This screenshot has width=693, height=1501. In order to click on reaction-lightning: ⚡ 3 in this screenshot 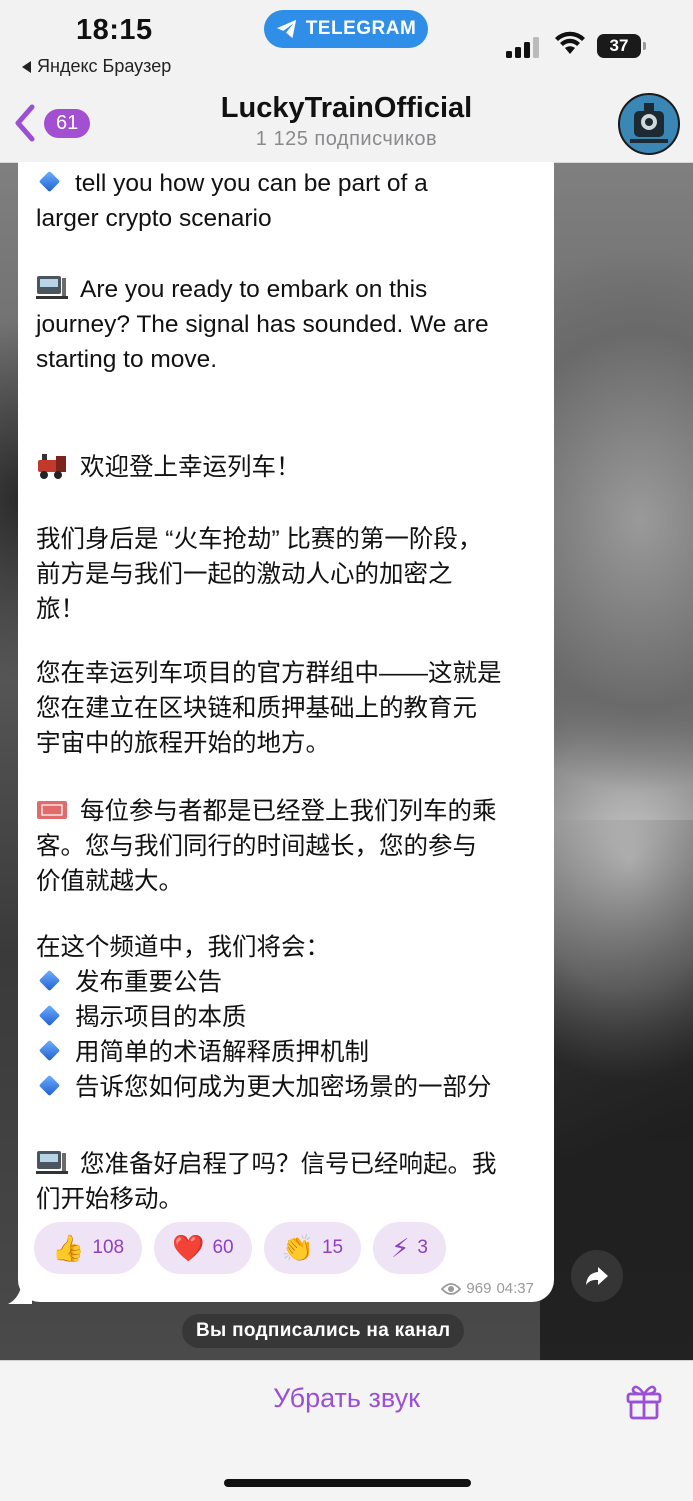, I will do `click(409, 1248)`.